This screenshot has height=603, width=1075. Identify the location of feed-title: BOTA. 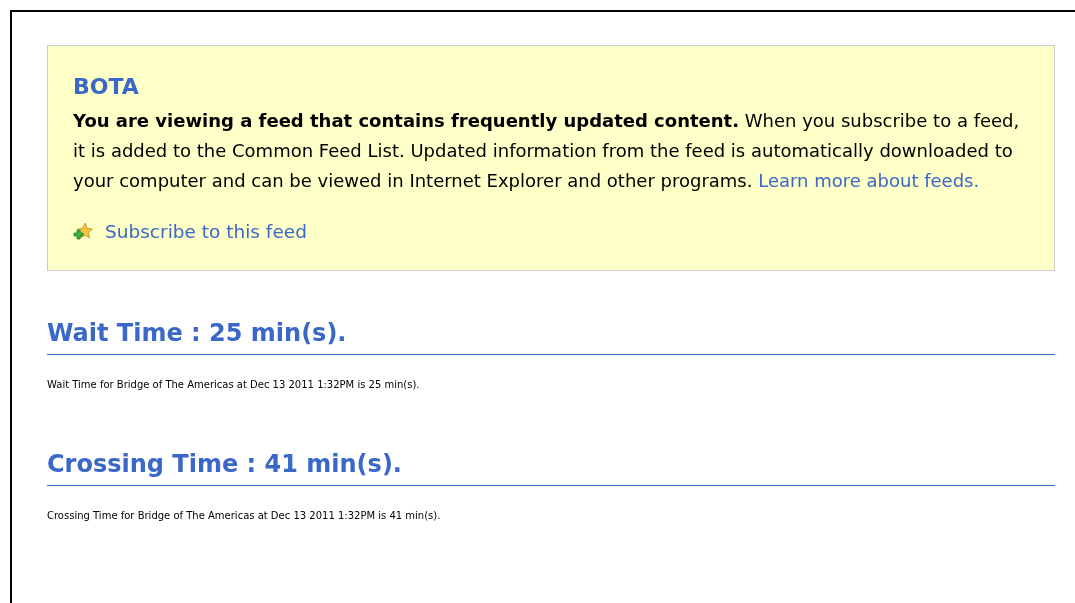
(106, 87).